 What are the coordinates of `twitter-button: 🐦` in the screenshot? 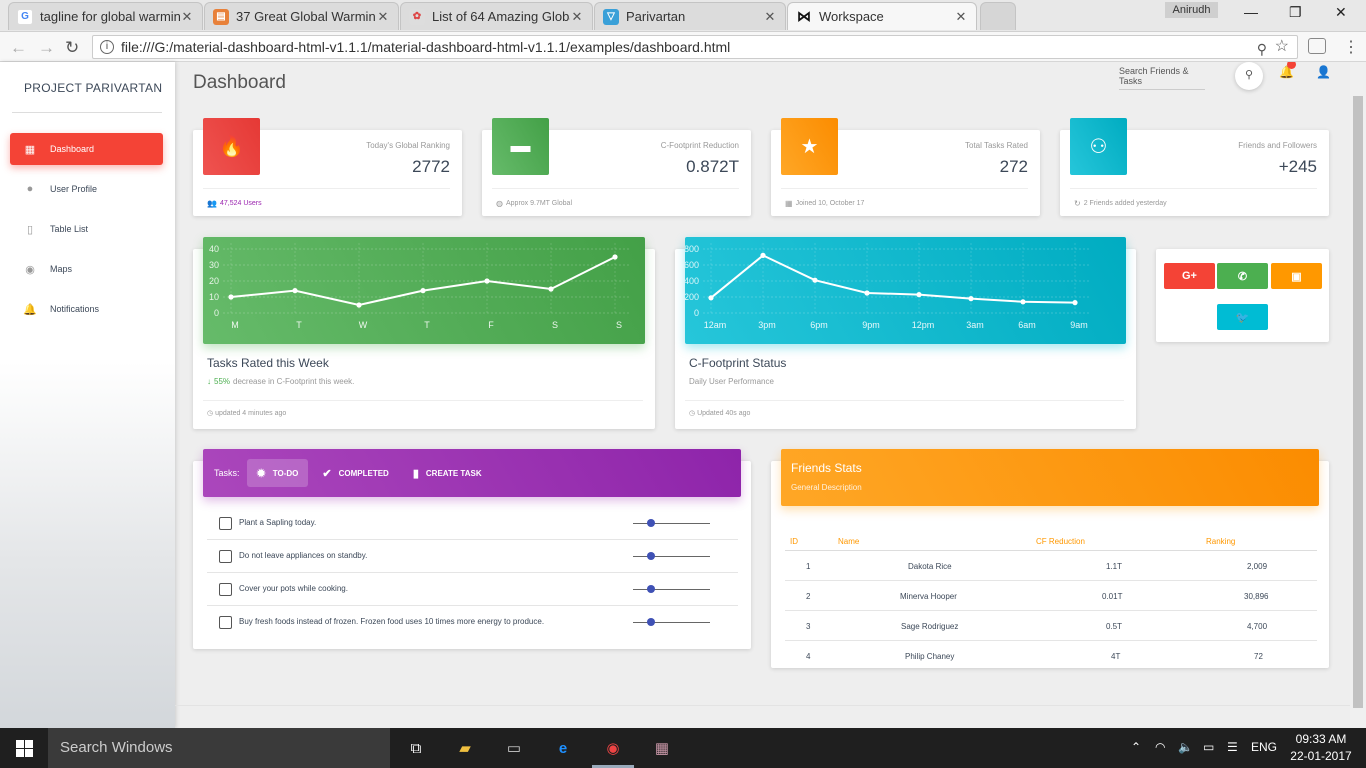 It's located at (1242, 317).